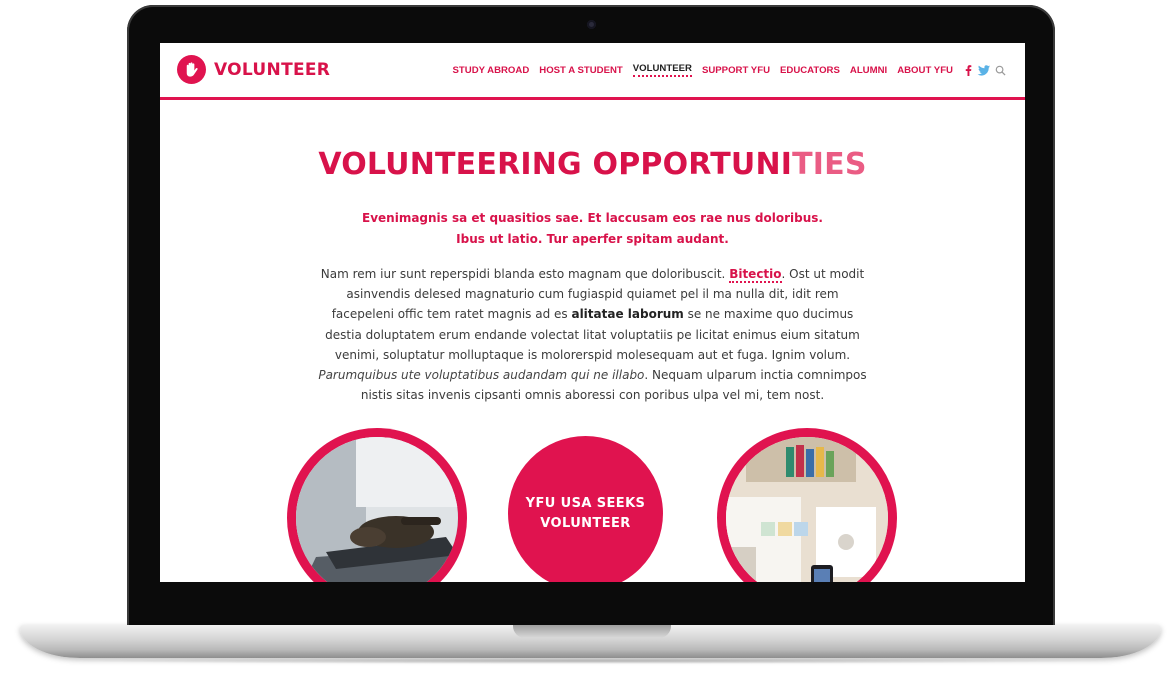  Describe the element at coordinates (662, 70) in the screenshot. I see `nav-item-volunteer: VOLUNTEER` at that location.